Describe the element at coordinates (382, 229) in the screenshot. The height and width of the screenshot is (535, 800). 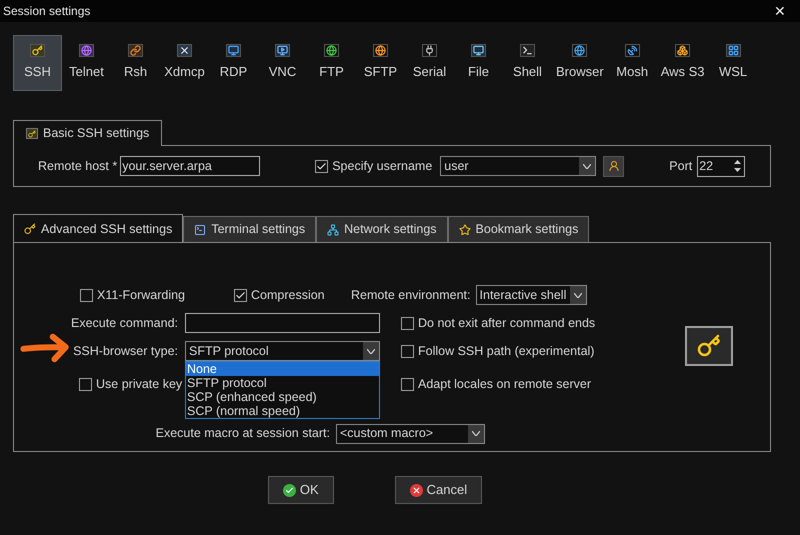
I see `tab: Network settings` at that location.